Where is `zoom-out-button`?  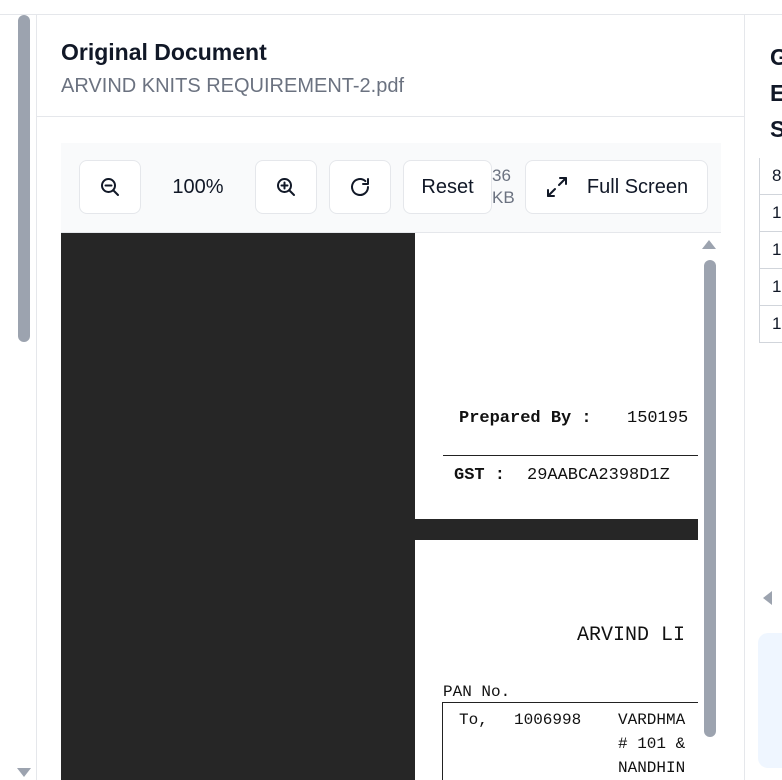 zoom-out-button is located at coordinates (110, 187).